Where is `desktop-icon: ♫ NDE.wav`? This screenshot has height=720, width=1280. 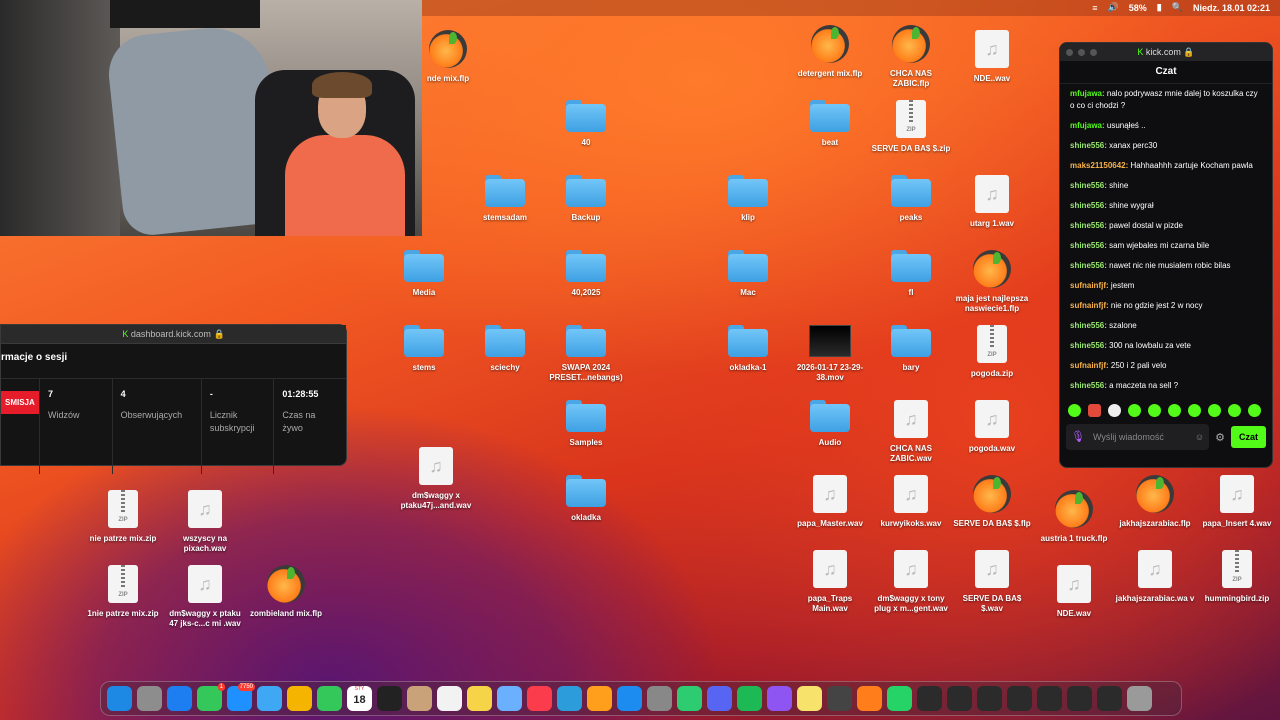 desktop-icon: ♫ NDE.wav is located at coordinates (1074, 592).